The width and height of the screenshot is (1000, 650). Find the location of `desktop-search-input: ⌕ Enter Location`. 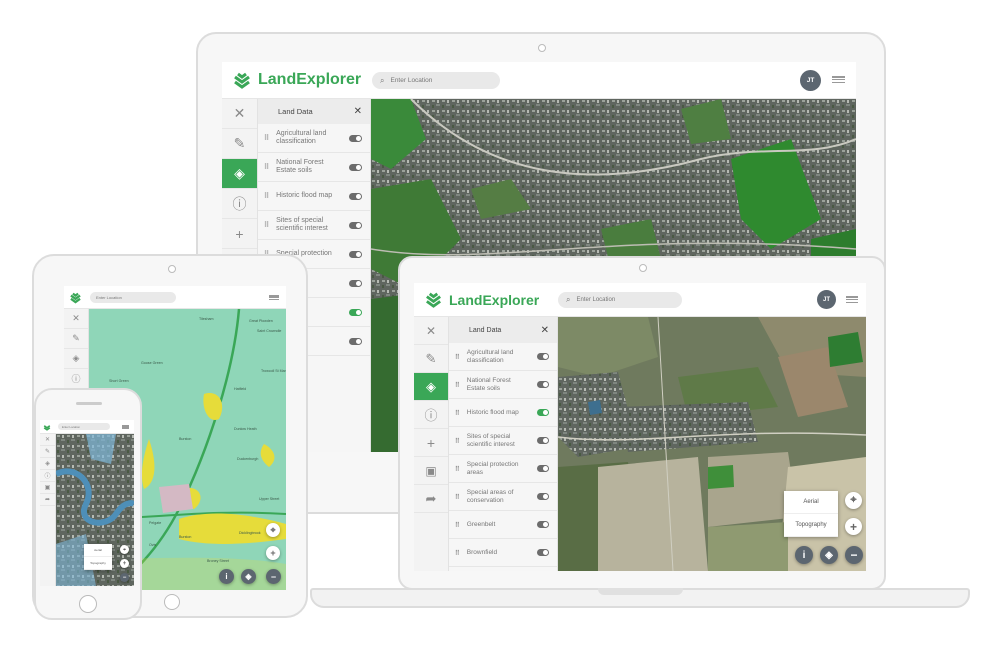

desktop-search-input: ⌕ Enter Location is located at coordinates (436, 80).